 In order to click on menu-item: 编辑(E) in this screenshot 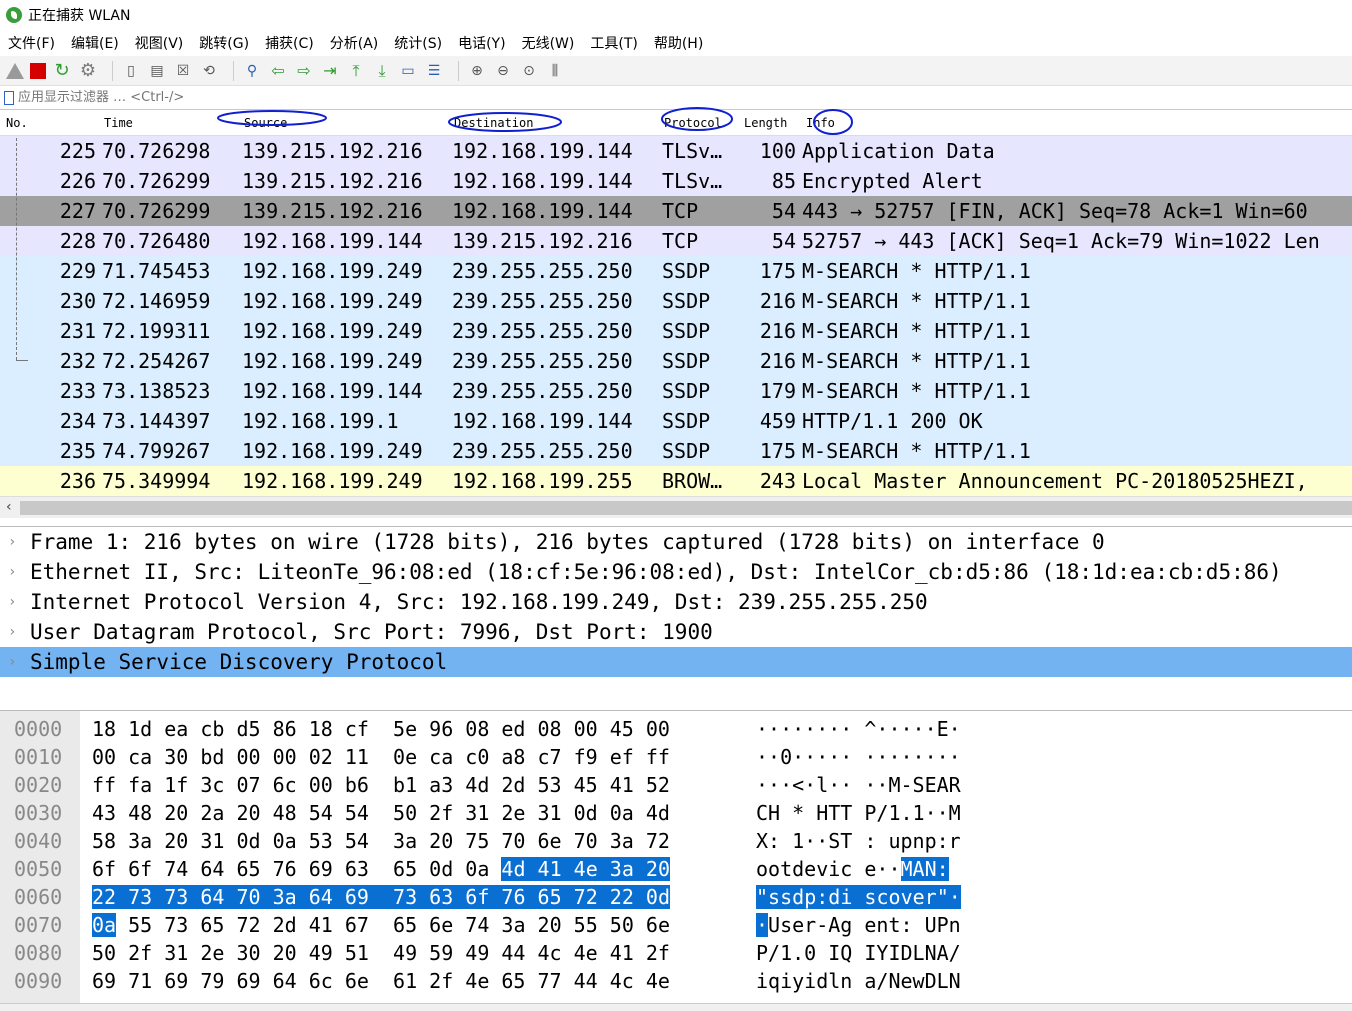, I will do `click(95, 43)`.